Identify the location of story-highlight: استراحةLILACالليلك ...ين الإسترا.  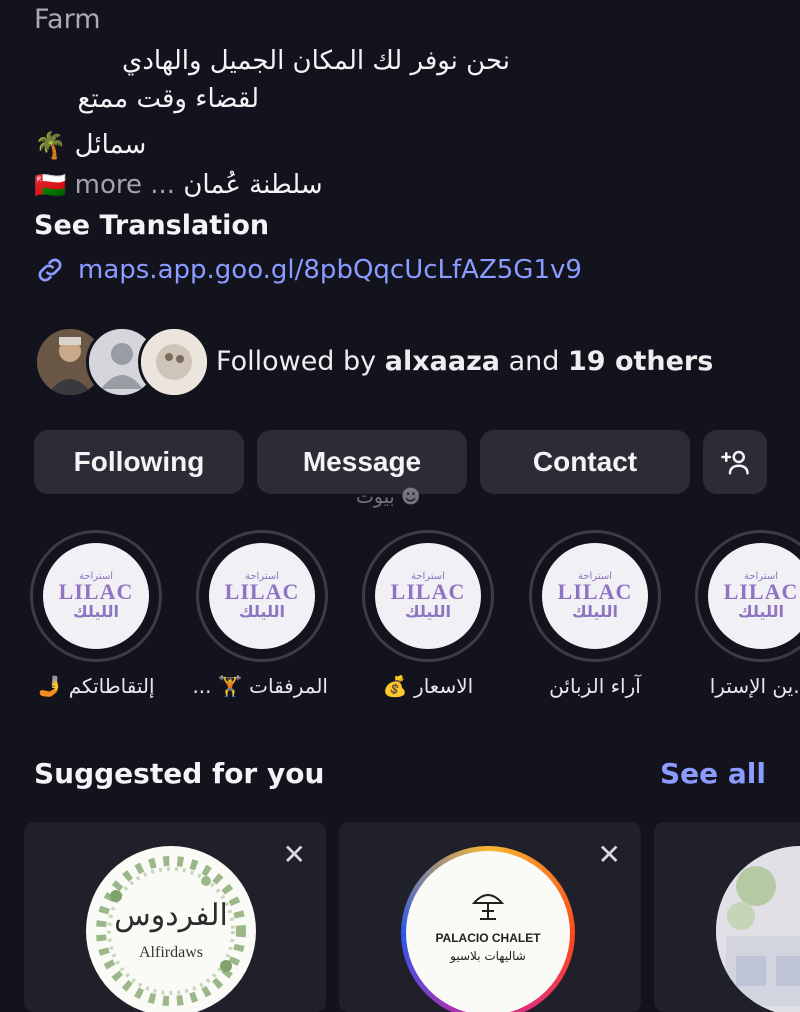
(747, 614).